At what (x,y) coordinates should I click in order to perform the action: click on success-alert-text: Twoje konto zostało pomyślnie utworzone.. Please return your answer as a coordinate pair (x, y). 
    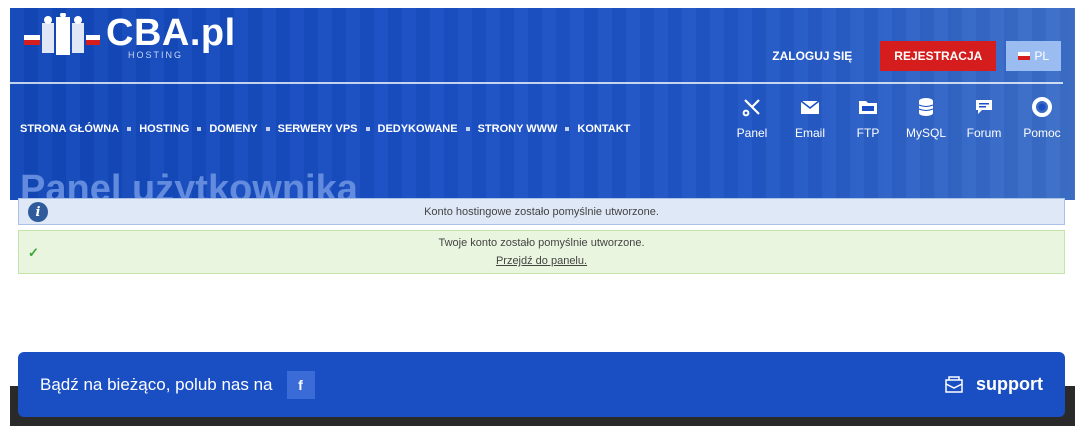
    Looking at the image, I should click on (541, 243).